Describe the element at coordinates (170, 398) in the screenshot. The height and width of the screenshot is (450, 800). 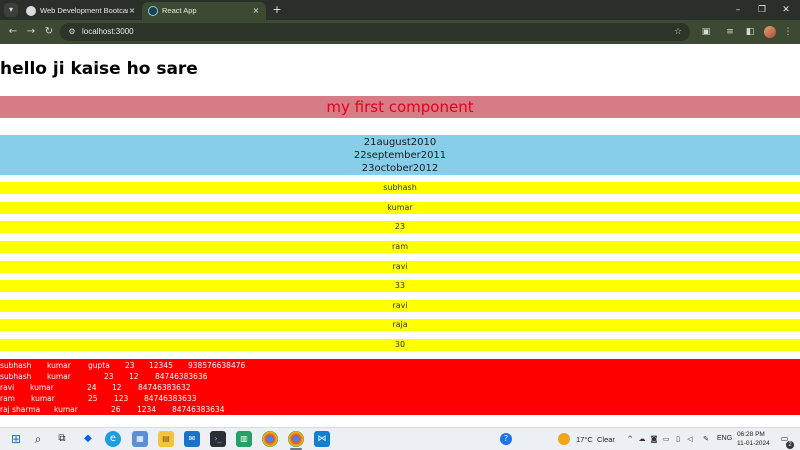
I see `phone: 84746383633` at that location.